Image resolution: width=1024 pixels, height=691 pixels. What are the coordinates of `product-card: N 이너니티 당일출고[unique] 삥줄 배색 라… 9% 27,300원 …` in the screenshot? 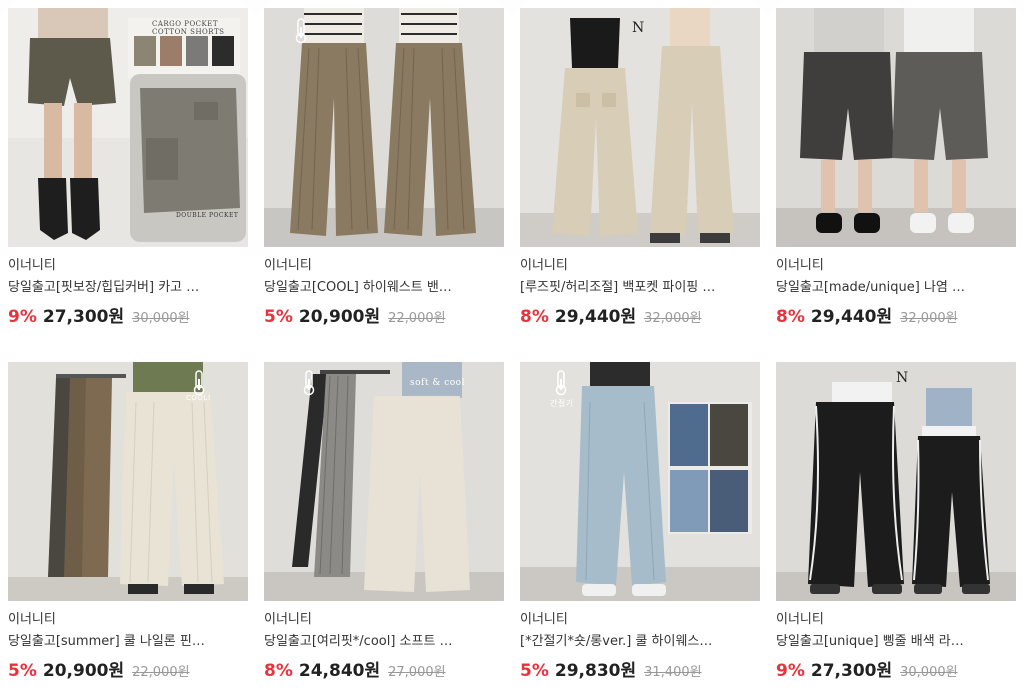 It's located at (896, 521).